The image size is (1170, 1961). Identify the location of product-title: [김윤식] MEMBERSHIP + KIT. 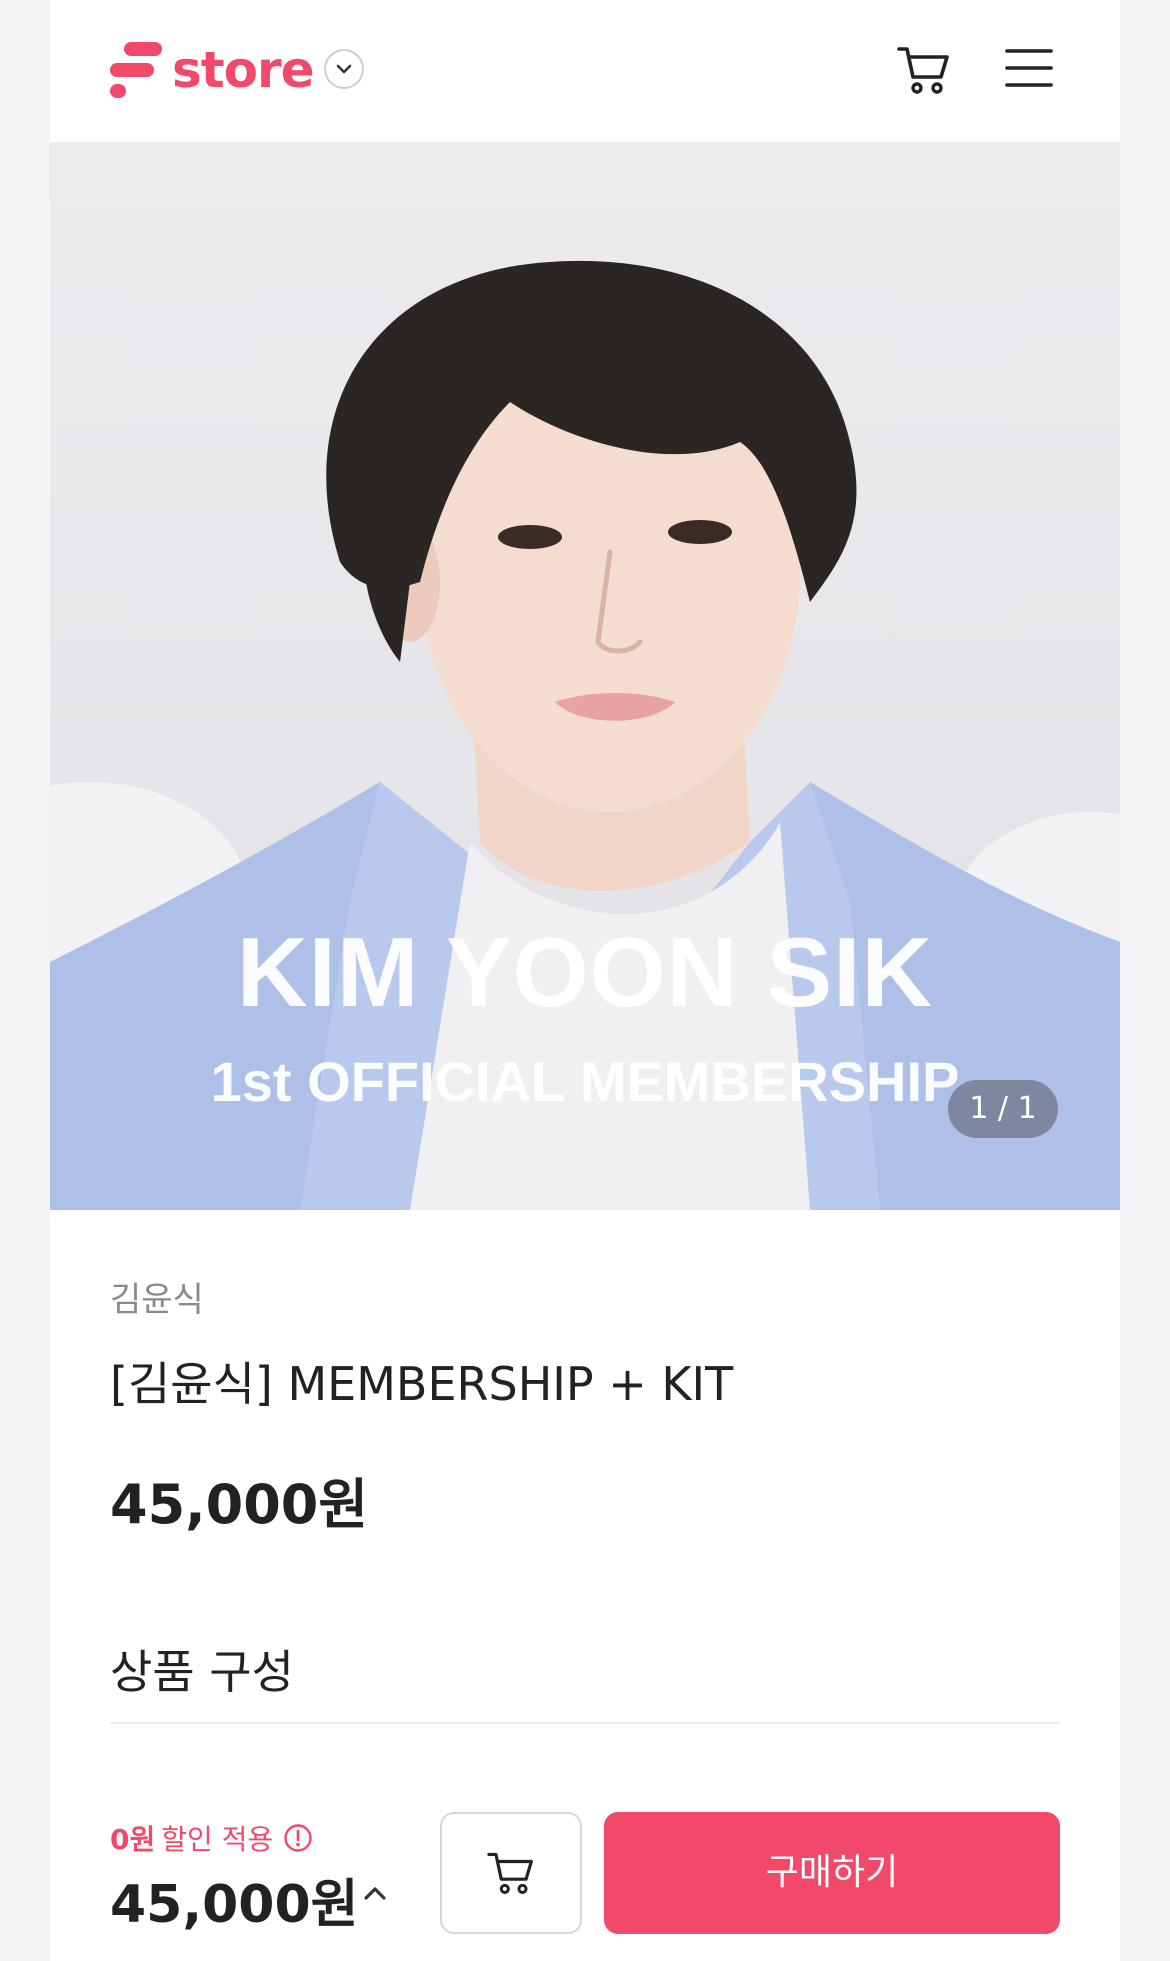
(422, 1384).